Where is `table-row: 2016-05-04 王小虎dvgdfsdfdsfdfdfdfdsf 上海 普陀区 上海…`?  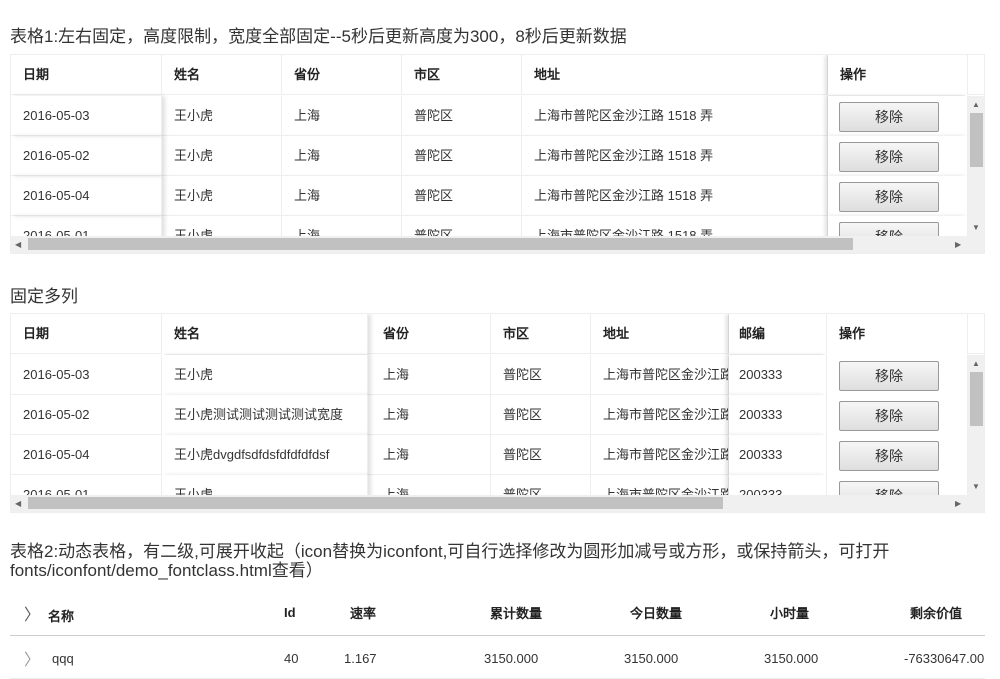 table-row: 2016-05-04 王小虎dvgdfsdfdsfdfdfdfdsf 上海 普陀区 上海… is located at coordinates (489, 455).